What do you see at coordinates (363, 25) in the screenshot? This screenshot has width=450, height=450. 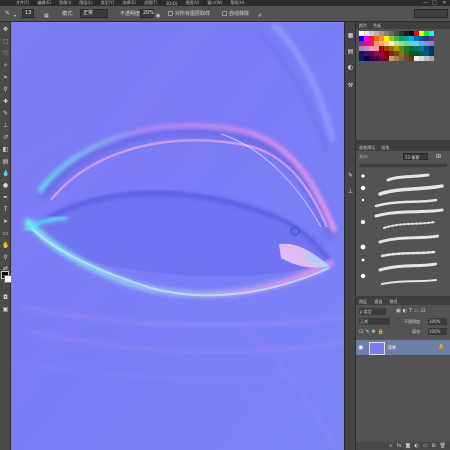 I see `tab-color: 颜色` at bounding box center [363, 25].